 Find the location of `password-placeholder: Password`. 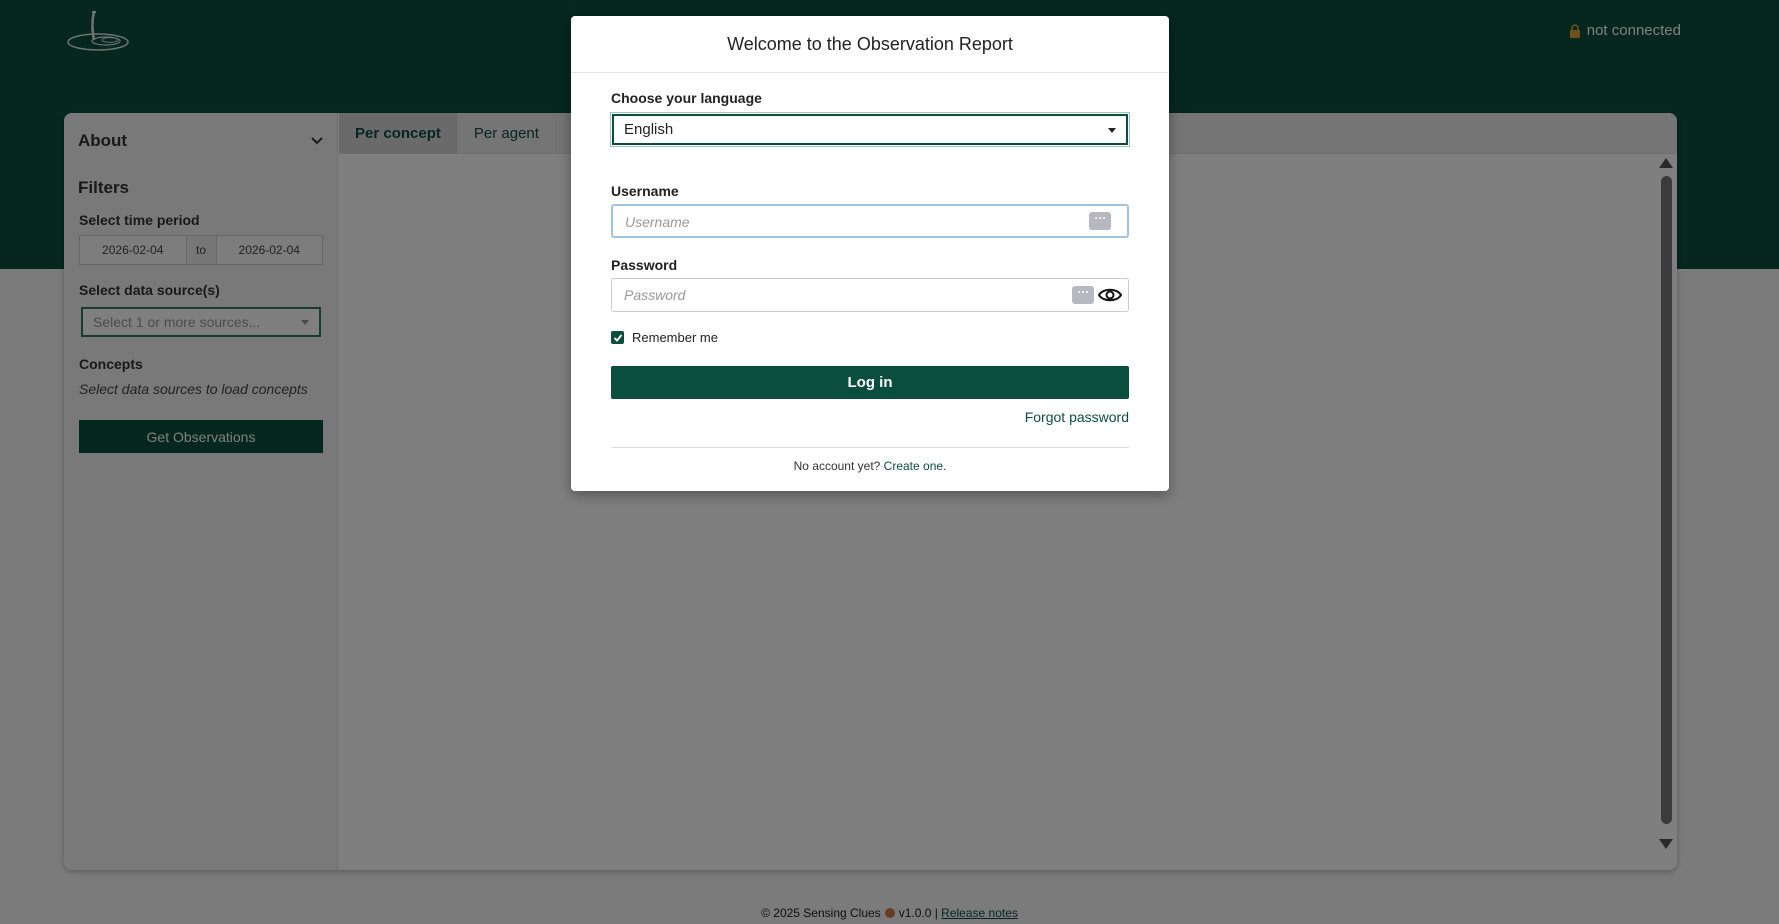

password-placeholder: Password is located at coordinates (655, 295).